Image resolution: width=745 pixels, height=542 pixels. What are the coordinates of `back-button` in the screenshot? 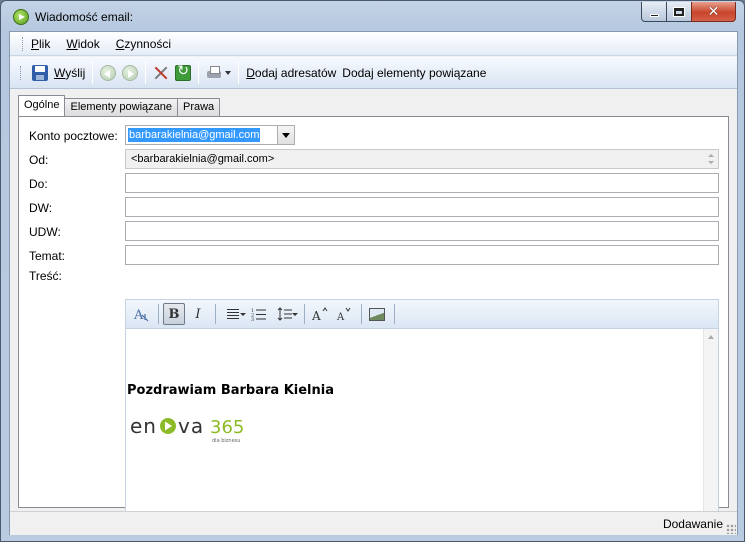 It's located at (108, 73).